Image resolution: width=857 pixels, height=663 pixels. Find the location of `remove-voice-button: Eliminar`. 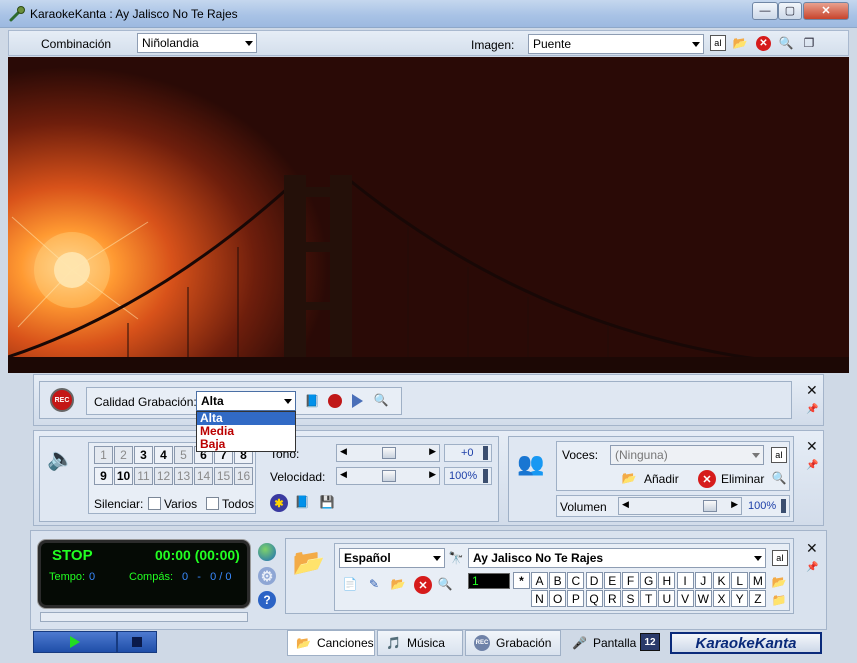

remove-voice-button: Eliminar is located at coordinates (742, 479).